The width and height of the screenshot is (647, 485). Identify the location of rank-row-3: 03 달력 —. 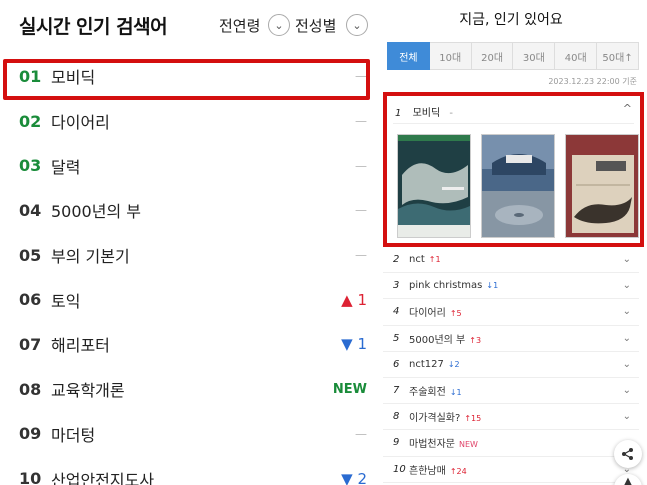
(187, 165).